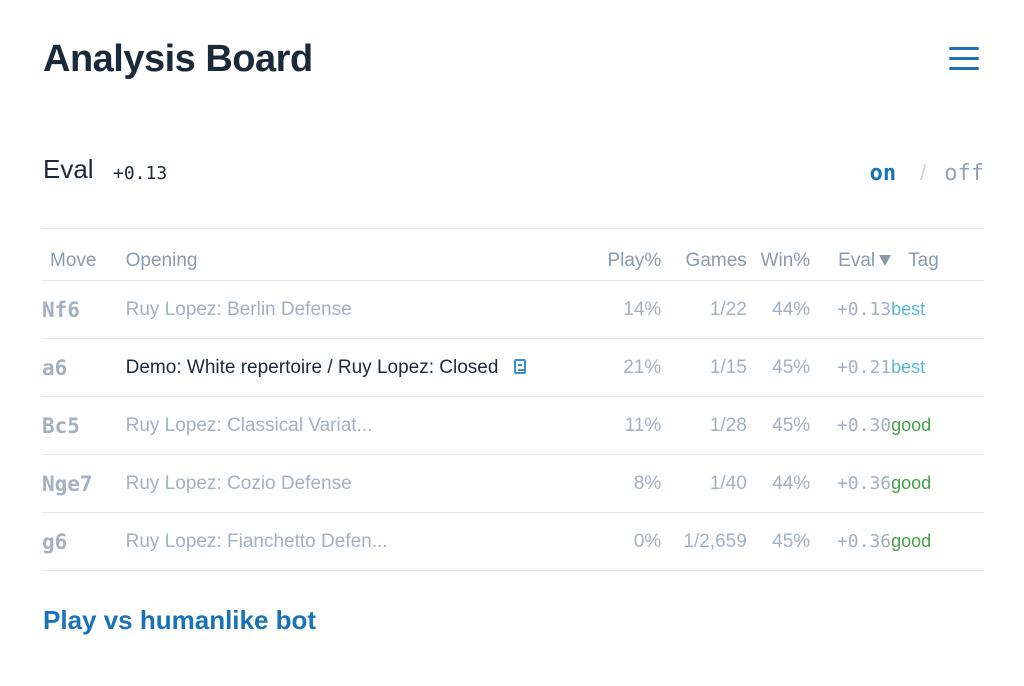 Image resolution: width=1024 pixels, height=686 pixels. I want to click on hamburger-menu-icon, so click(964, 60).